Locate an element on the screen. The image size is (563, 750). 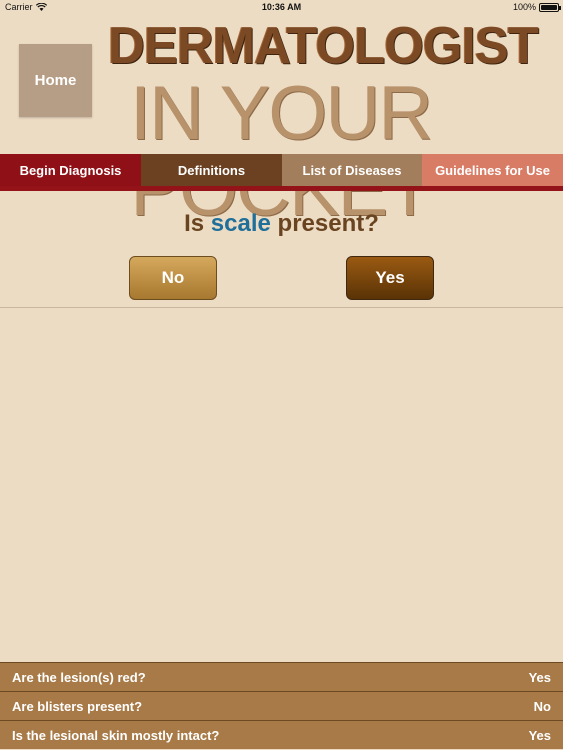
question-keyword: scale is located at coordinates (240, 223).